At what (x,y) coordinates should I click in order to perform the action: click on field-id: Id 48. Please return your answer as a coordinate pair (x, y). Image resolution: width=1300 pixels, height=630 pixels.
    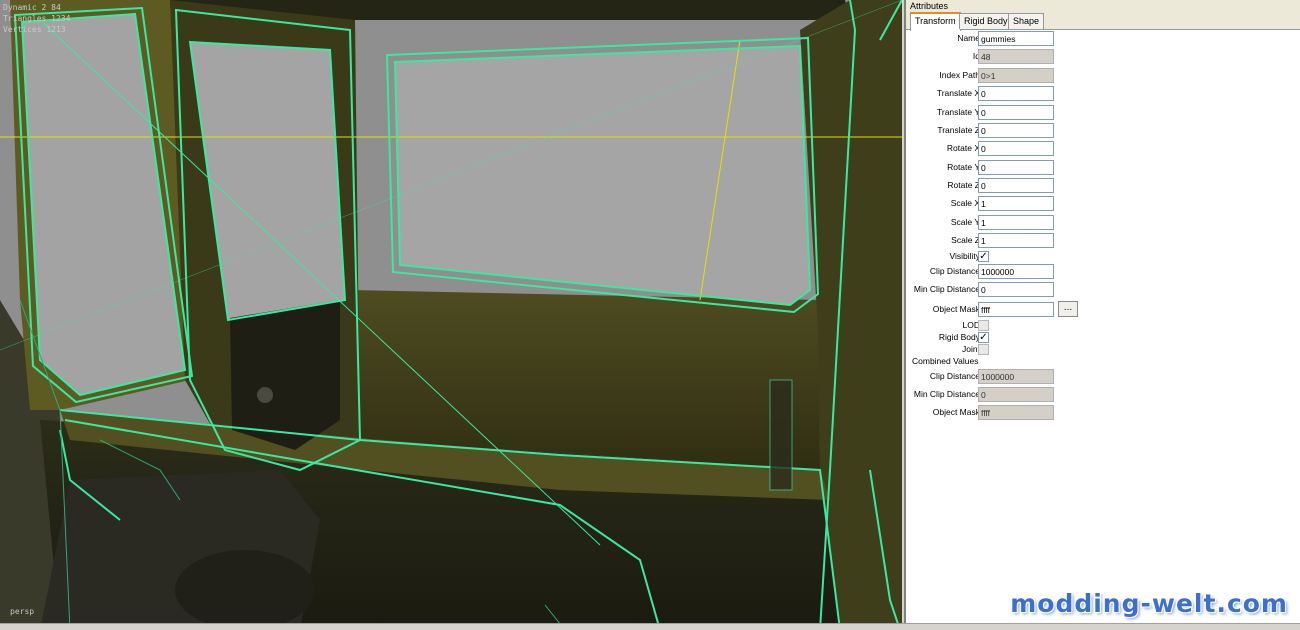
    Looking at the image, I should click on (1103, 57).